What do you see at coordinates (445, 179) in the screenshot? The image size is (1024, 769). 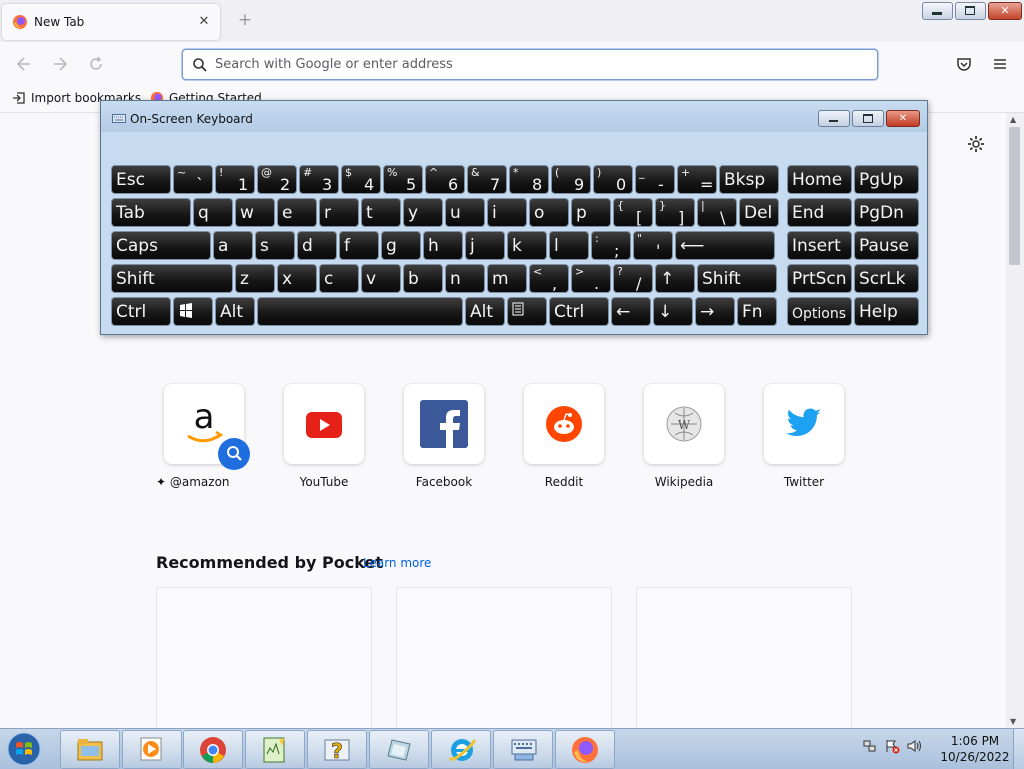 I see `key-6: ^ 6` at bounding box center [445, 179].